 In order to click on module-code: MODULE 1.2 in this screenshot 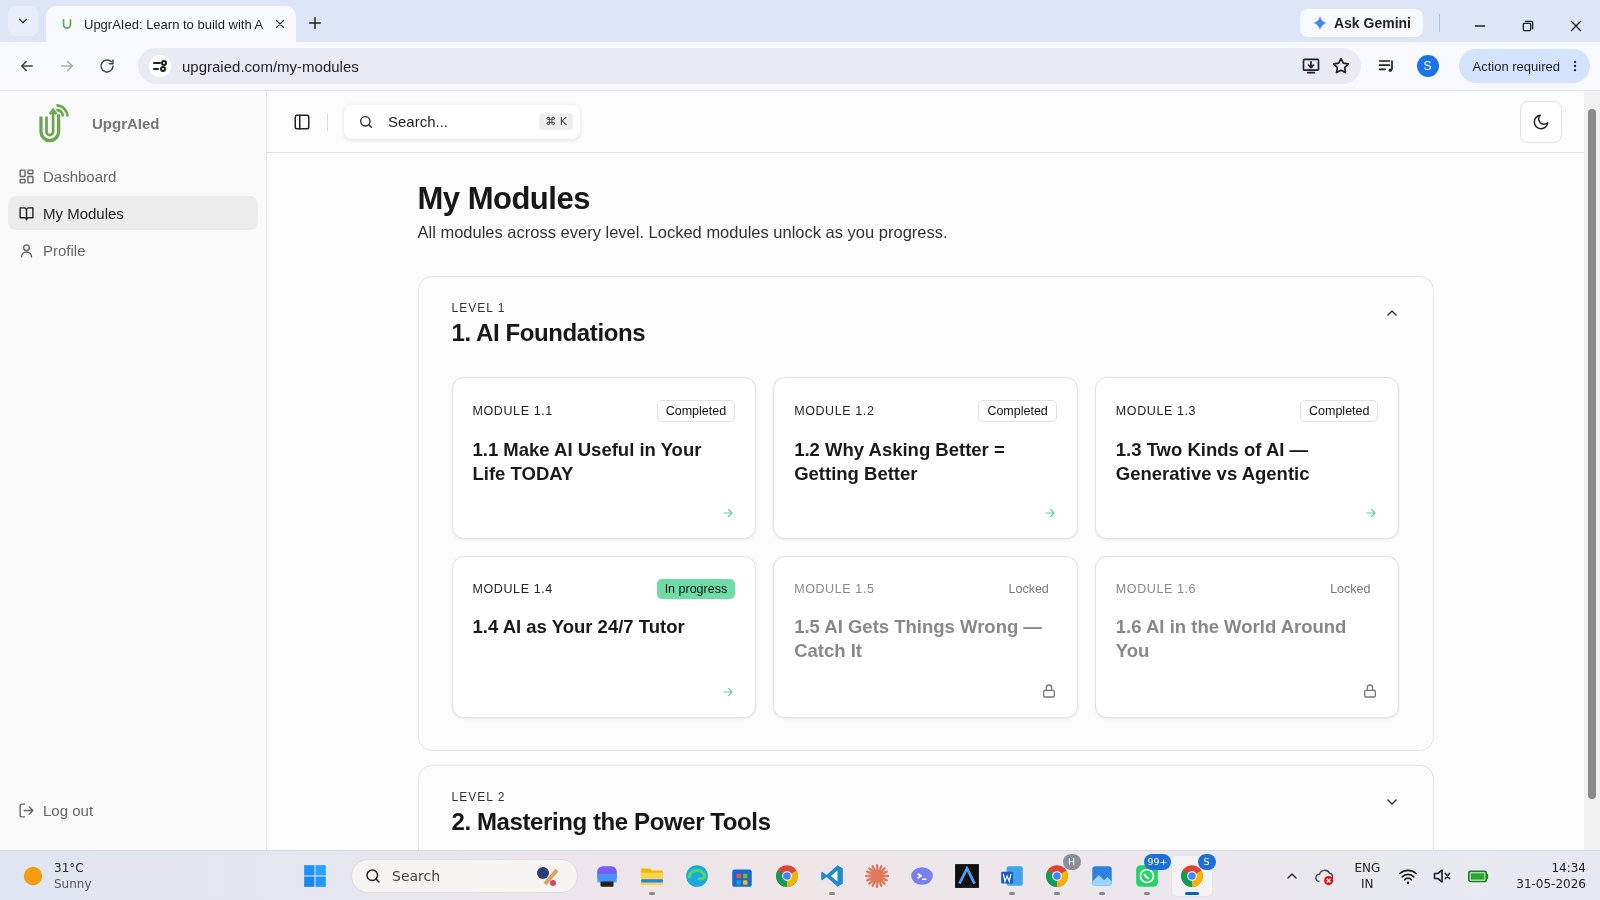, I will do `click(834, 411)`.